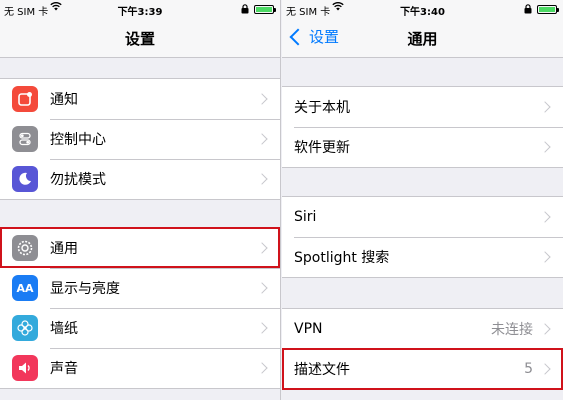 This screenshot has width=563, height=400. I want to click on page-title: 通用, so click(422, 39).